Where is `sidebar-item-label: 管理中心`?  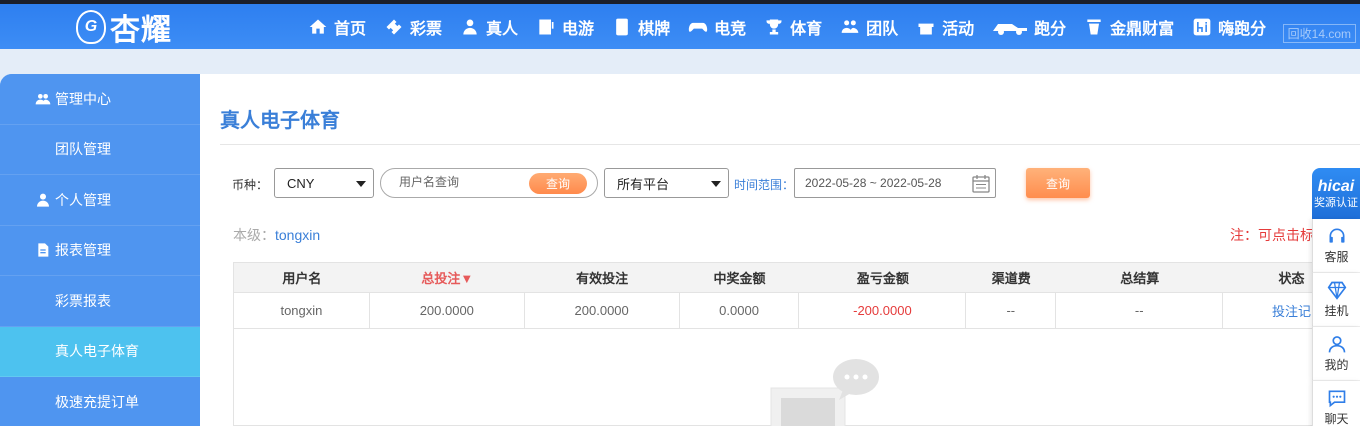 sidebar-item-label: 管理中心 is located at coordinates (83, 98).